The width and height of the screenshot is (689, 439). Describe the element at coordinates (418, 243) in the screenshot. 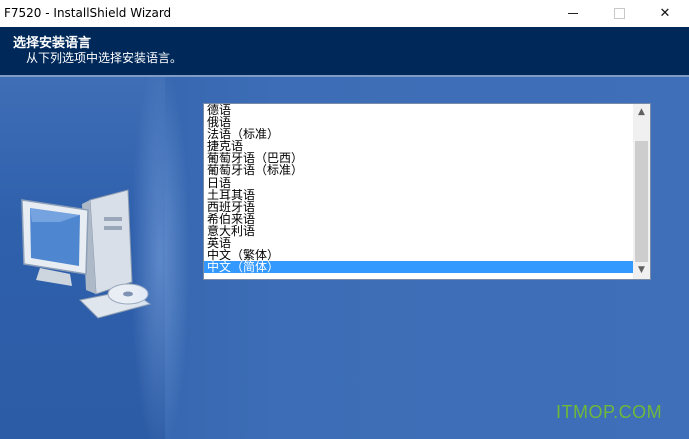

I see `list-item: 英语` at that location.